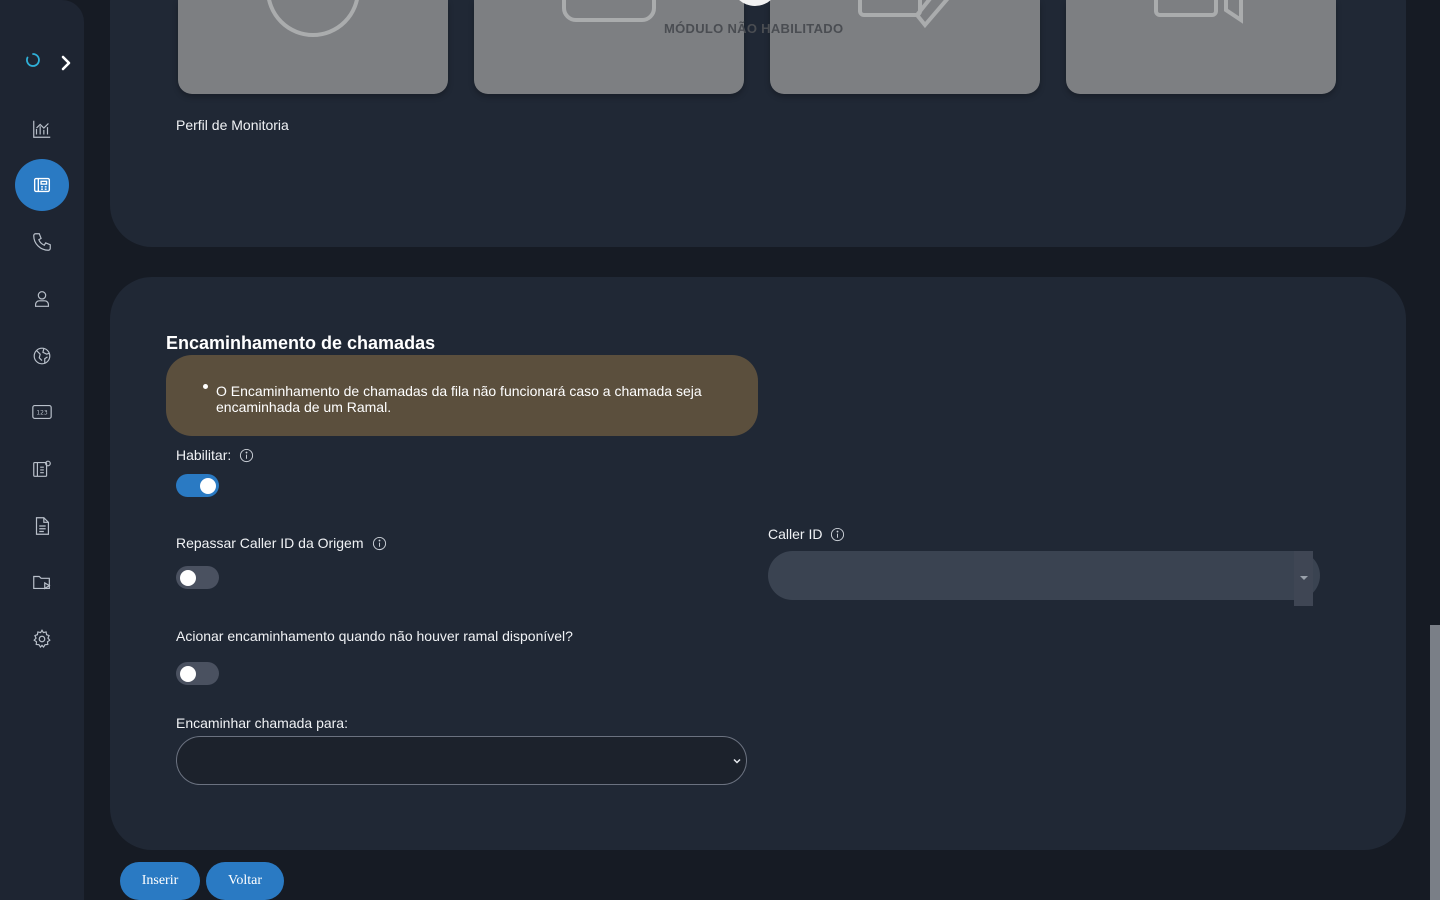  I want to click on chevron-right-icon, so click(66, 63).